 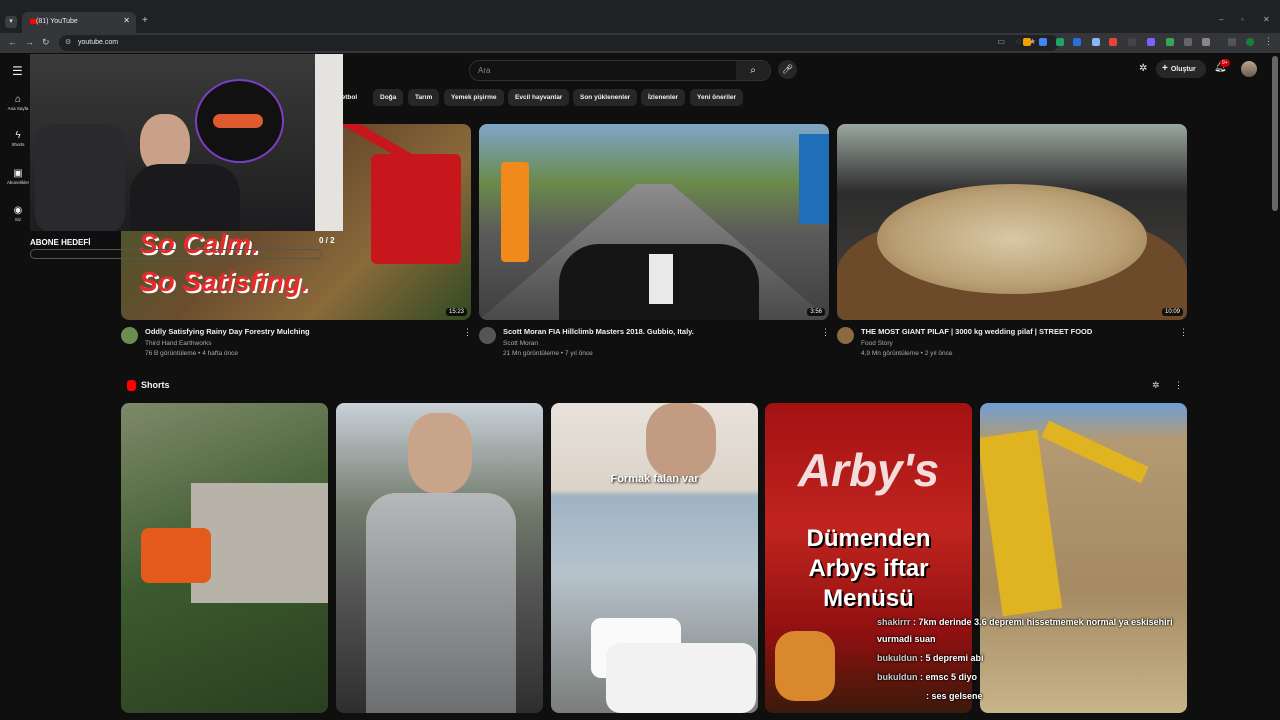 I want to click on chat-user: shakirrr, so click(x=894, y=622).